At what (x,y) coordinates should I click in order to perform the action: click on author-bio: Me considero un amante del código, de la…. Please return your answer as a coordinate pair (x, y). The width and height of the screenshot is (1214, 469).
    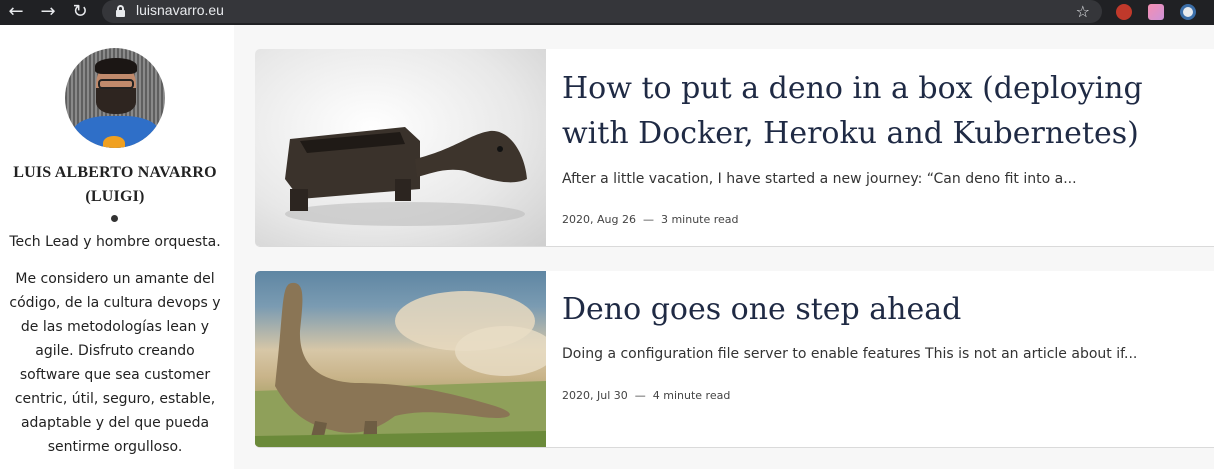
    Looking at the image, I should click on (115, 363).